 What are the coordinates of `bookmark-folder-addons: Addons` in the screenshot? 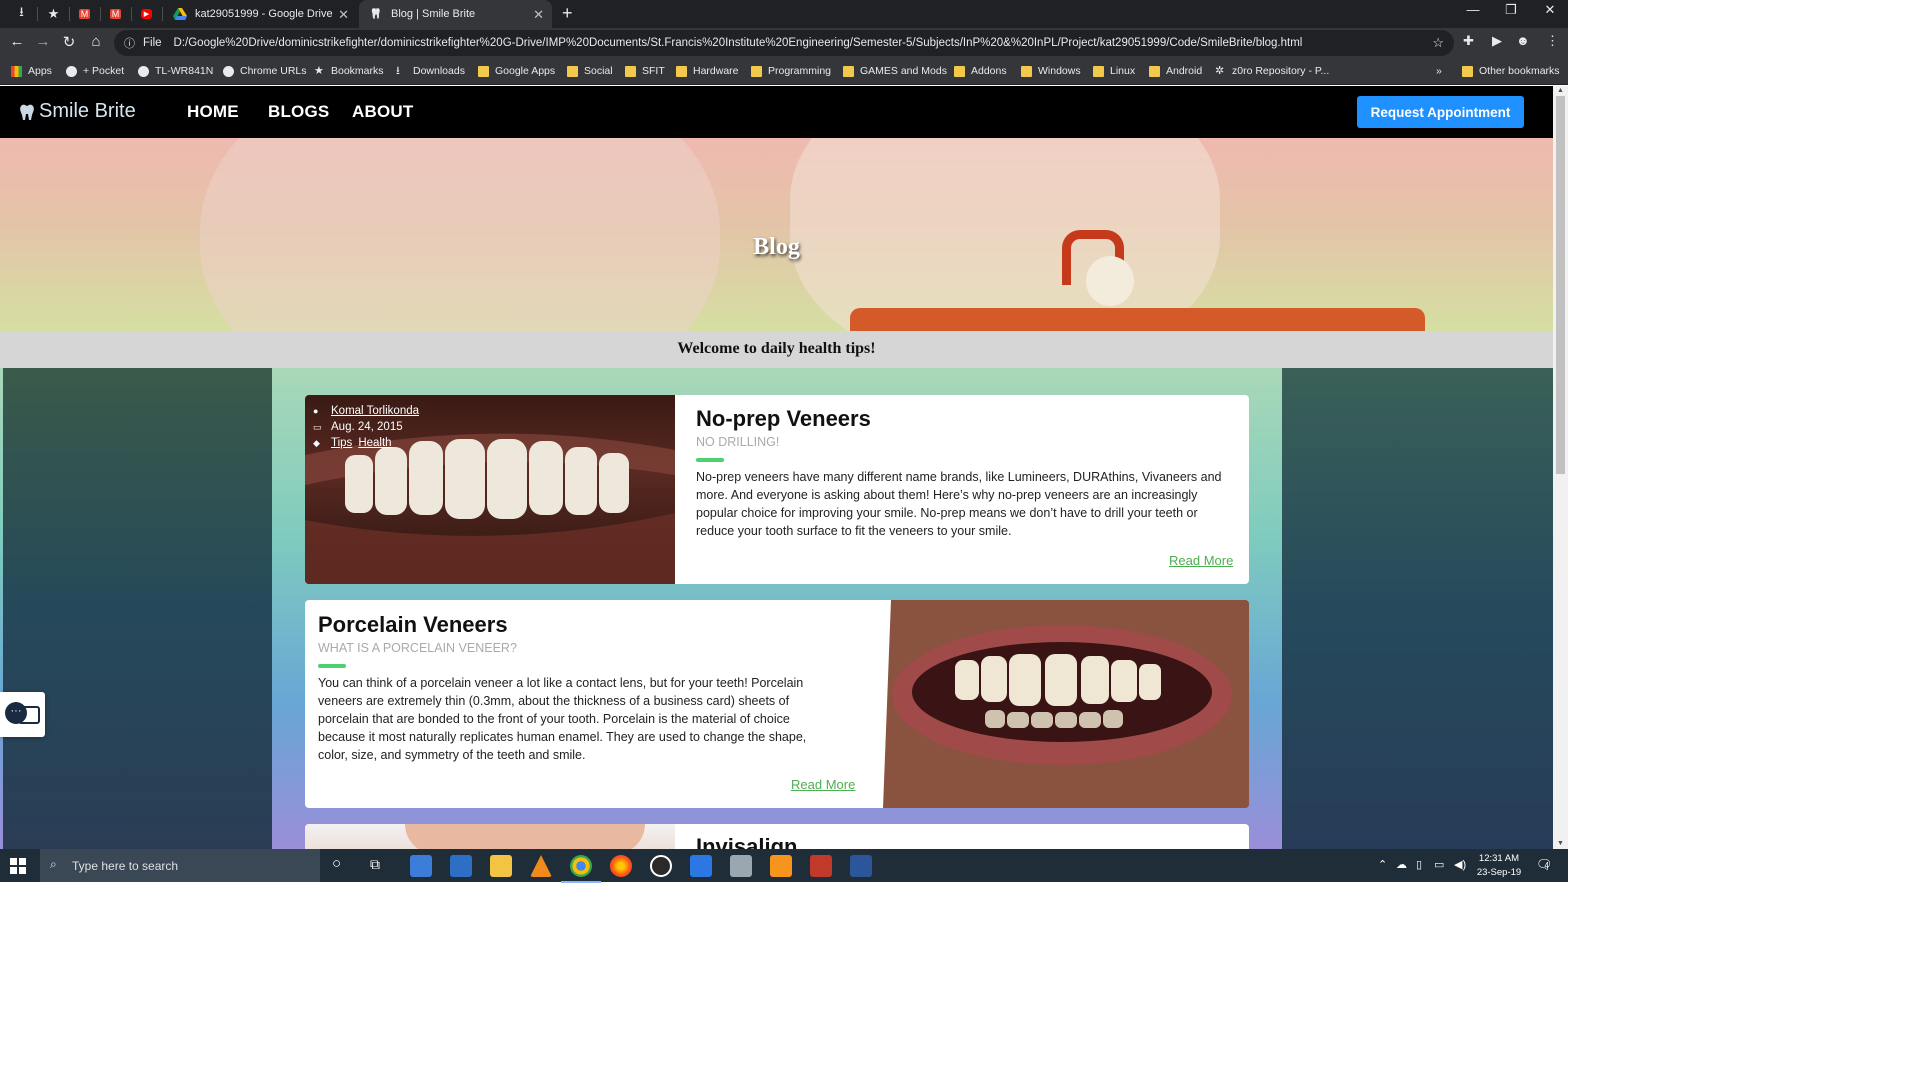 It's located at (980, 71).